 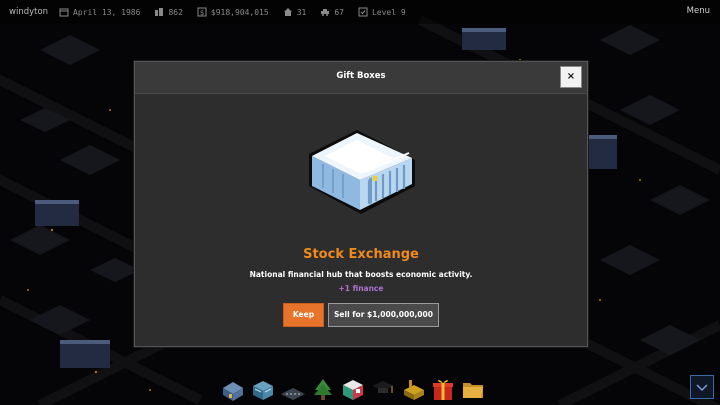 I want to click on date-value: April 13, 1986, so click(x=107, y=12).